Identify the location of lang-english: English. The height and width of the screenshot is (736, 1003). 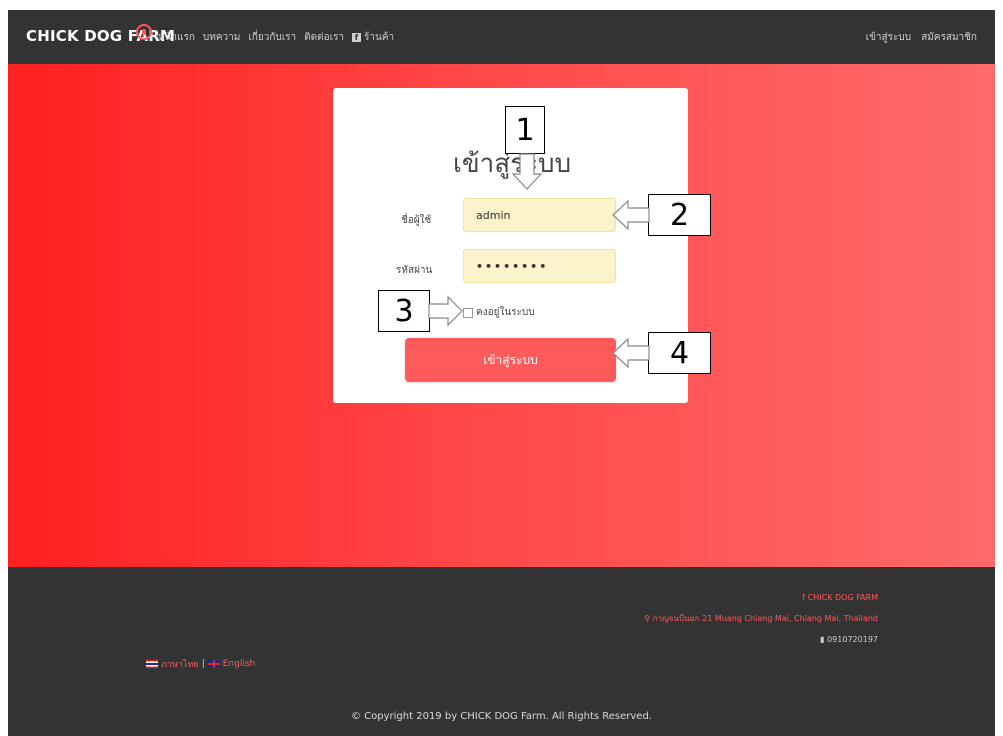
(239, 664).